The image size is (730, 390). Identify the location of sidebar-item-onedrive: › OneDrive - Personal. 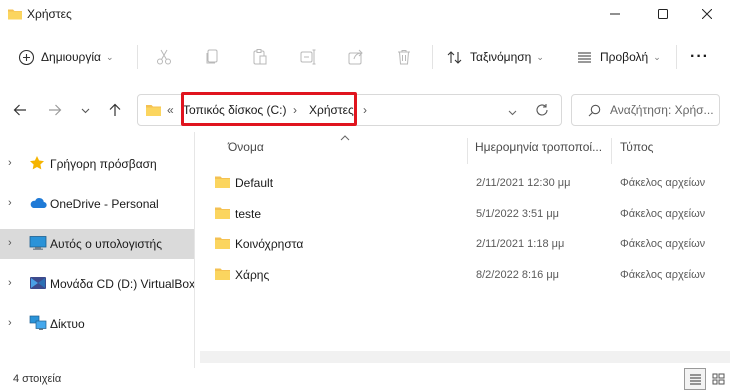
(97, 204).